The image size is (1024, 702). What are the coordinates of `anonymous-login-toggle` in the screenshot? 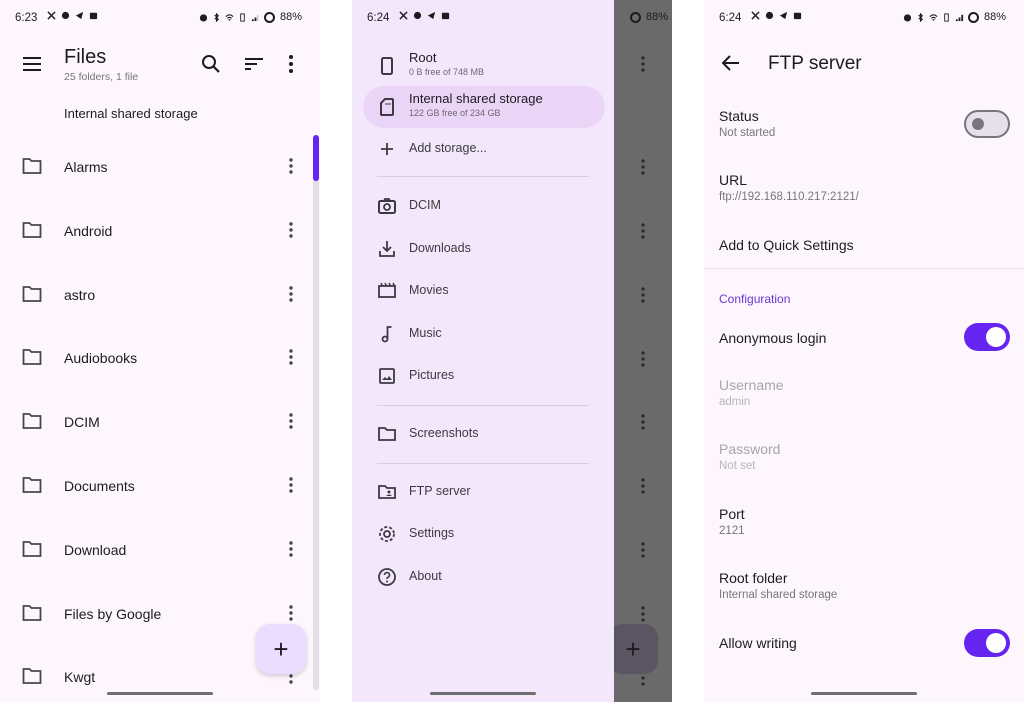 It's located at (987, 337).